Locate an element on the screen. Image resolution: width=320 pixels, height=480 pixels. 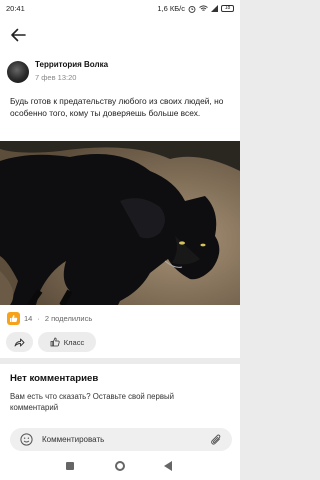
shares-count: 2 поделились is located at coordinates (68, 318).